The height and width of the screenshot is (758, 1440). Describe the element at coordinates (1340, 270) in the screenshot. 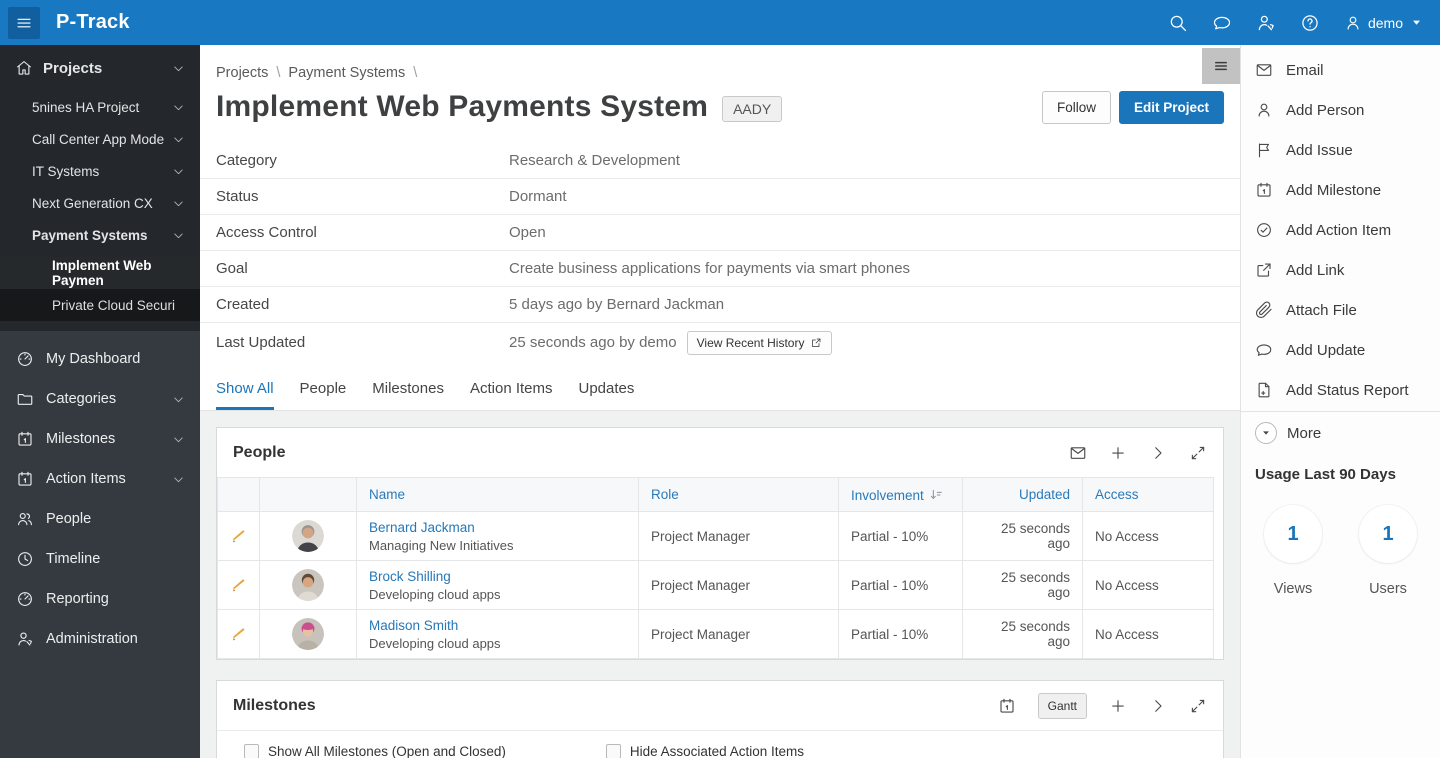

I see `action-add-link: Add Link` at that location.